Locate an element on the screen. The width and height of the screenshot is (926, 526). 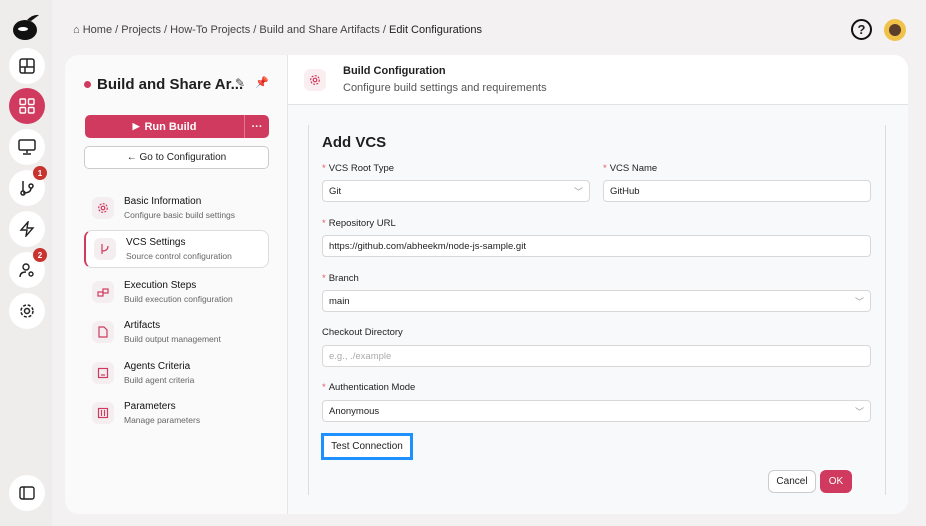
authentication-mode-label: * Authentication Mode is located at coordinates (369, 387).